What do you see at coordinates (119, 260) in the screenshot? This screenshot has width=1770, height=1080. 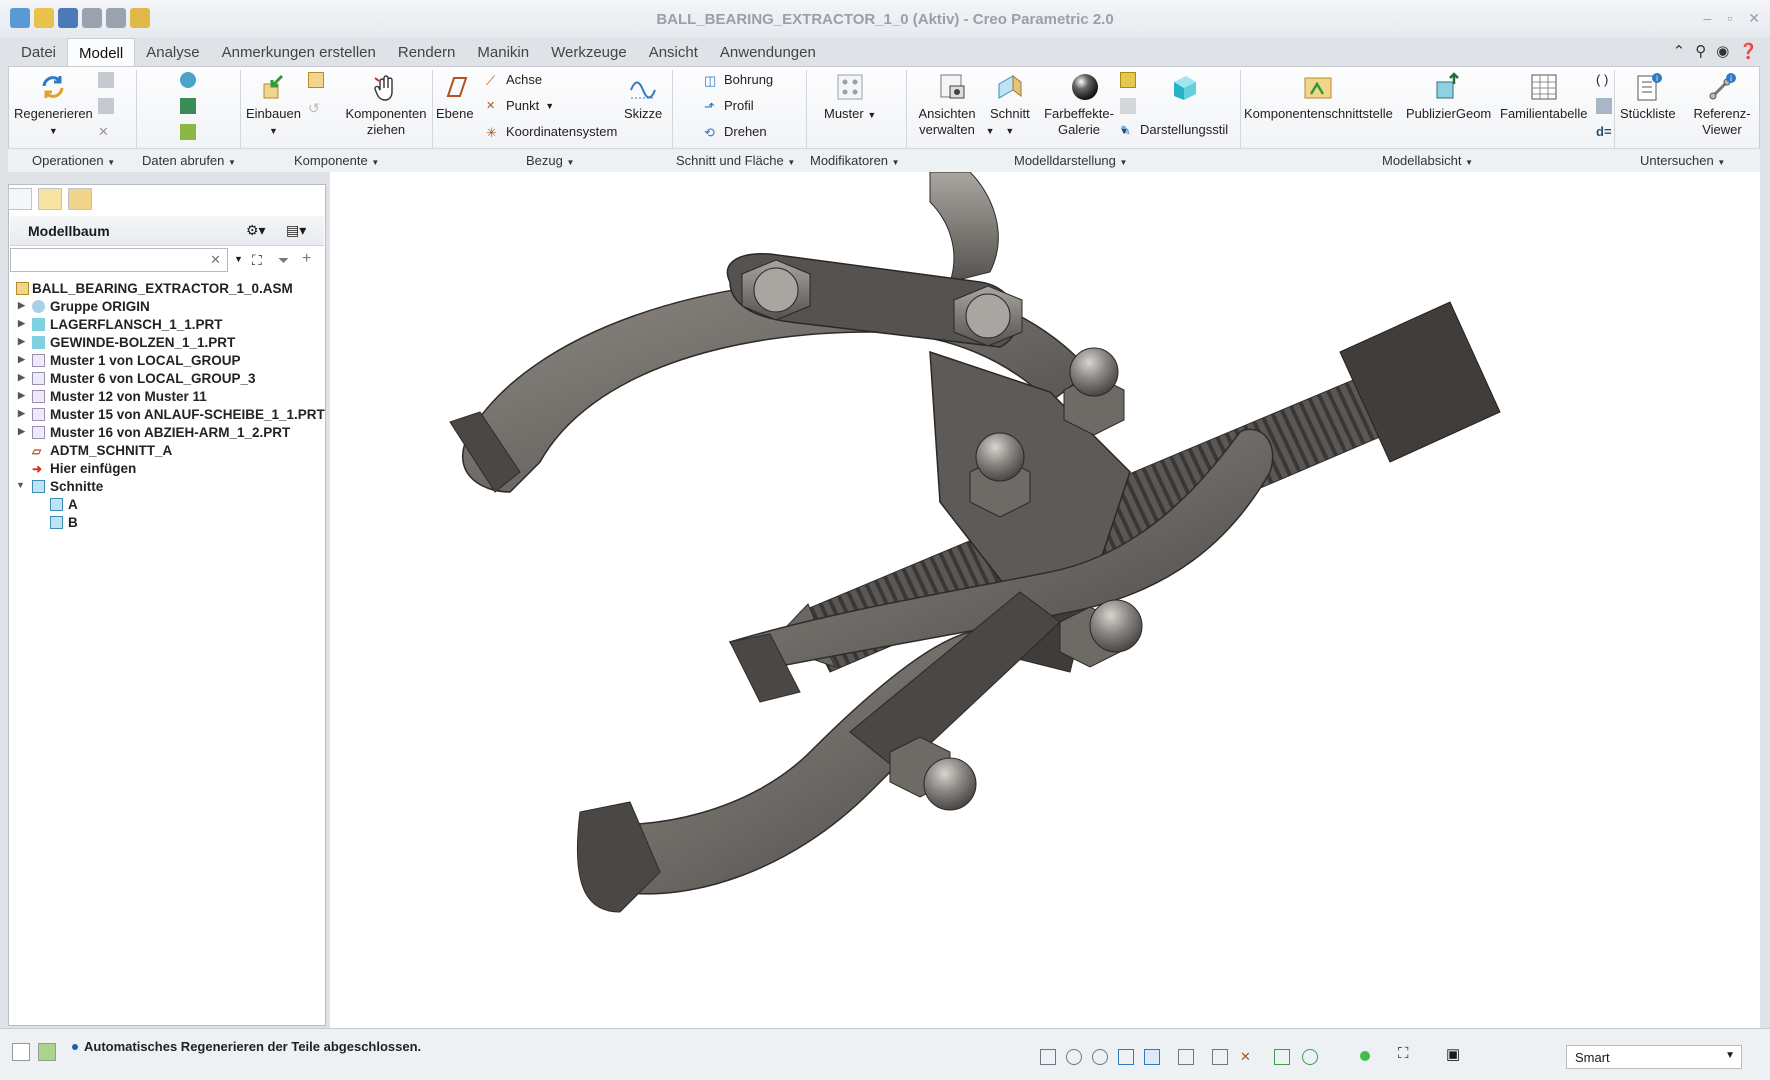 I see `search-input: ✕` at bounding box center [119, 260].